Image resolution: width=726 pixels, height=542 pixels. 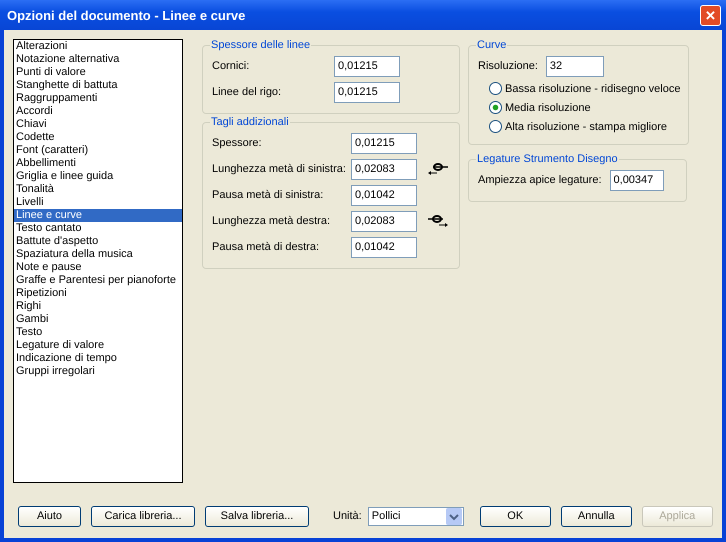 I want to click on field-label: Spessore:, so click(x=237, y=143).